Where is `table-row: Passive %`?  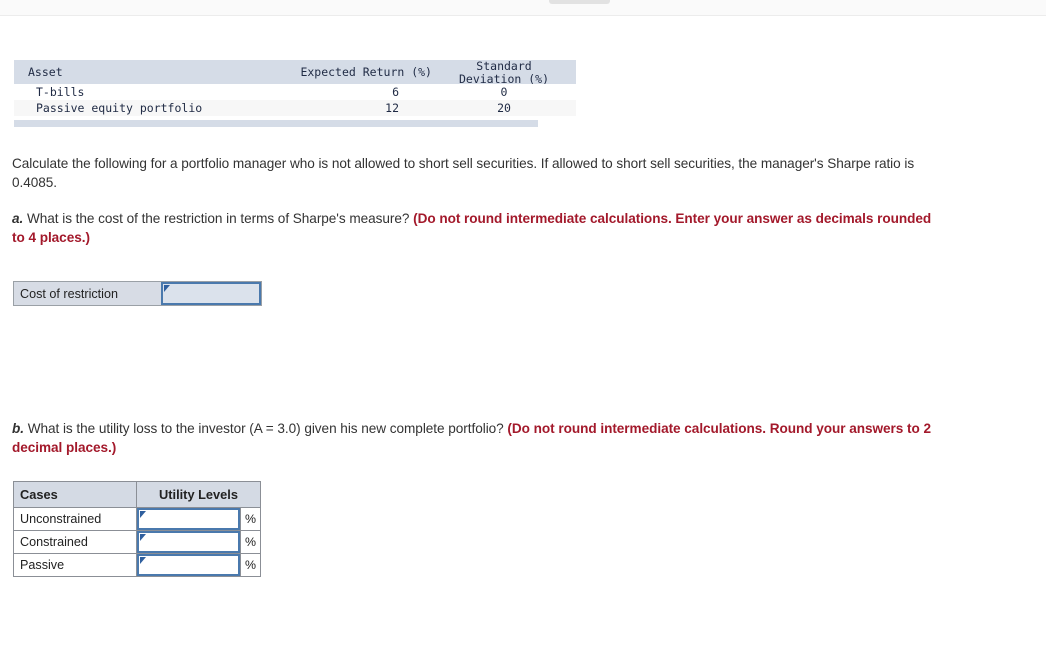
table-row: Passive % is located at coordinates (137, 565).